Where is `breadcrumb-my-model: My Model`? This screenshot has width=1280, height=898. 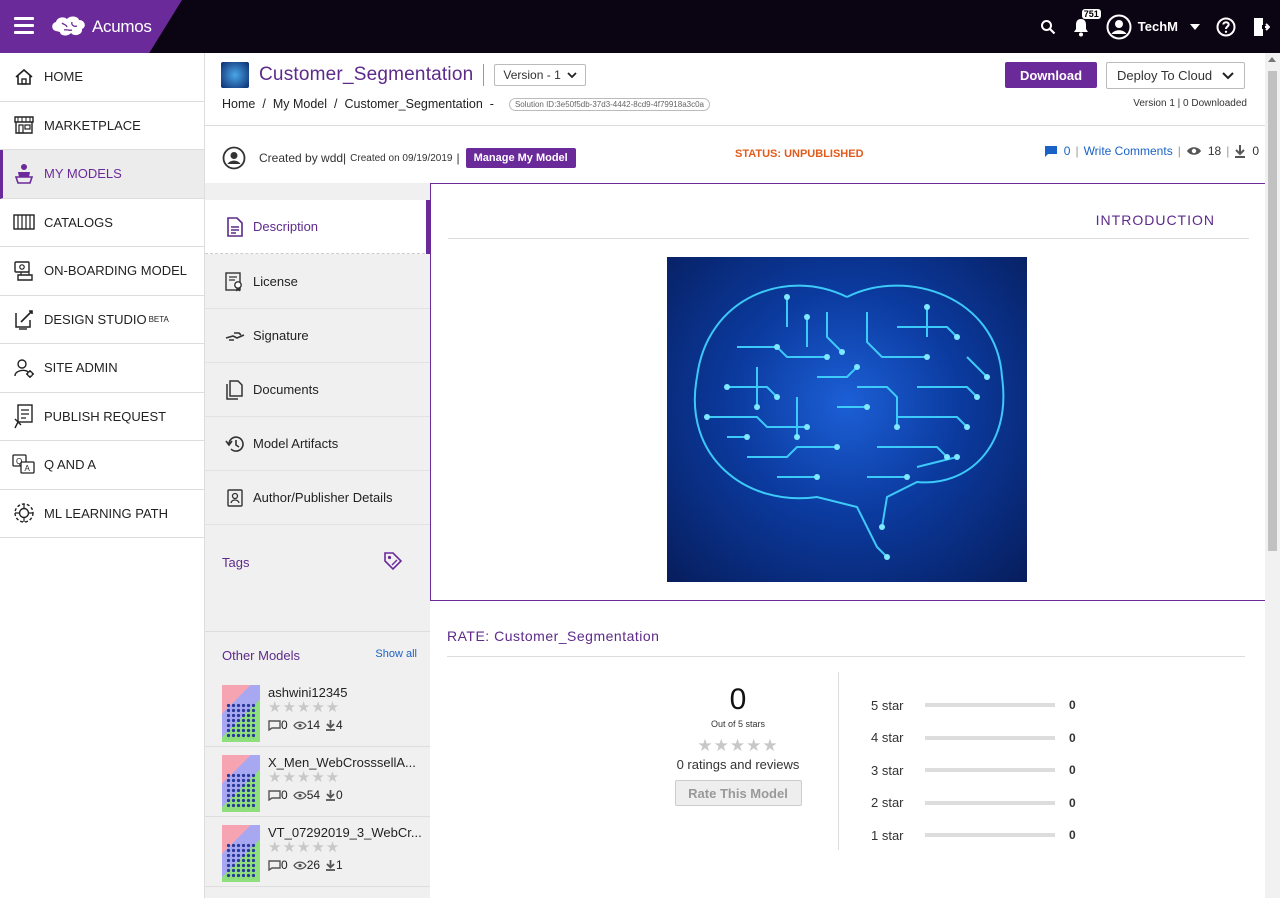
breadcrumb-my-model: My Model is located at coordinates (300, 104).